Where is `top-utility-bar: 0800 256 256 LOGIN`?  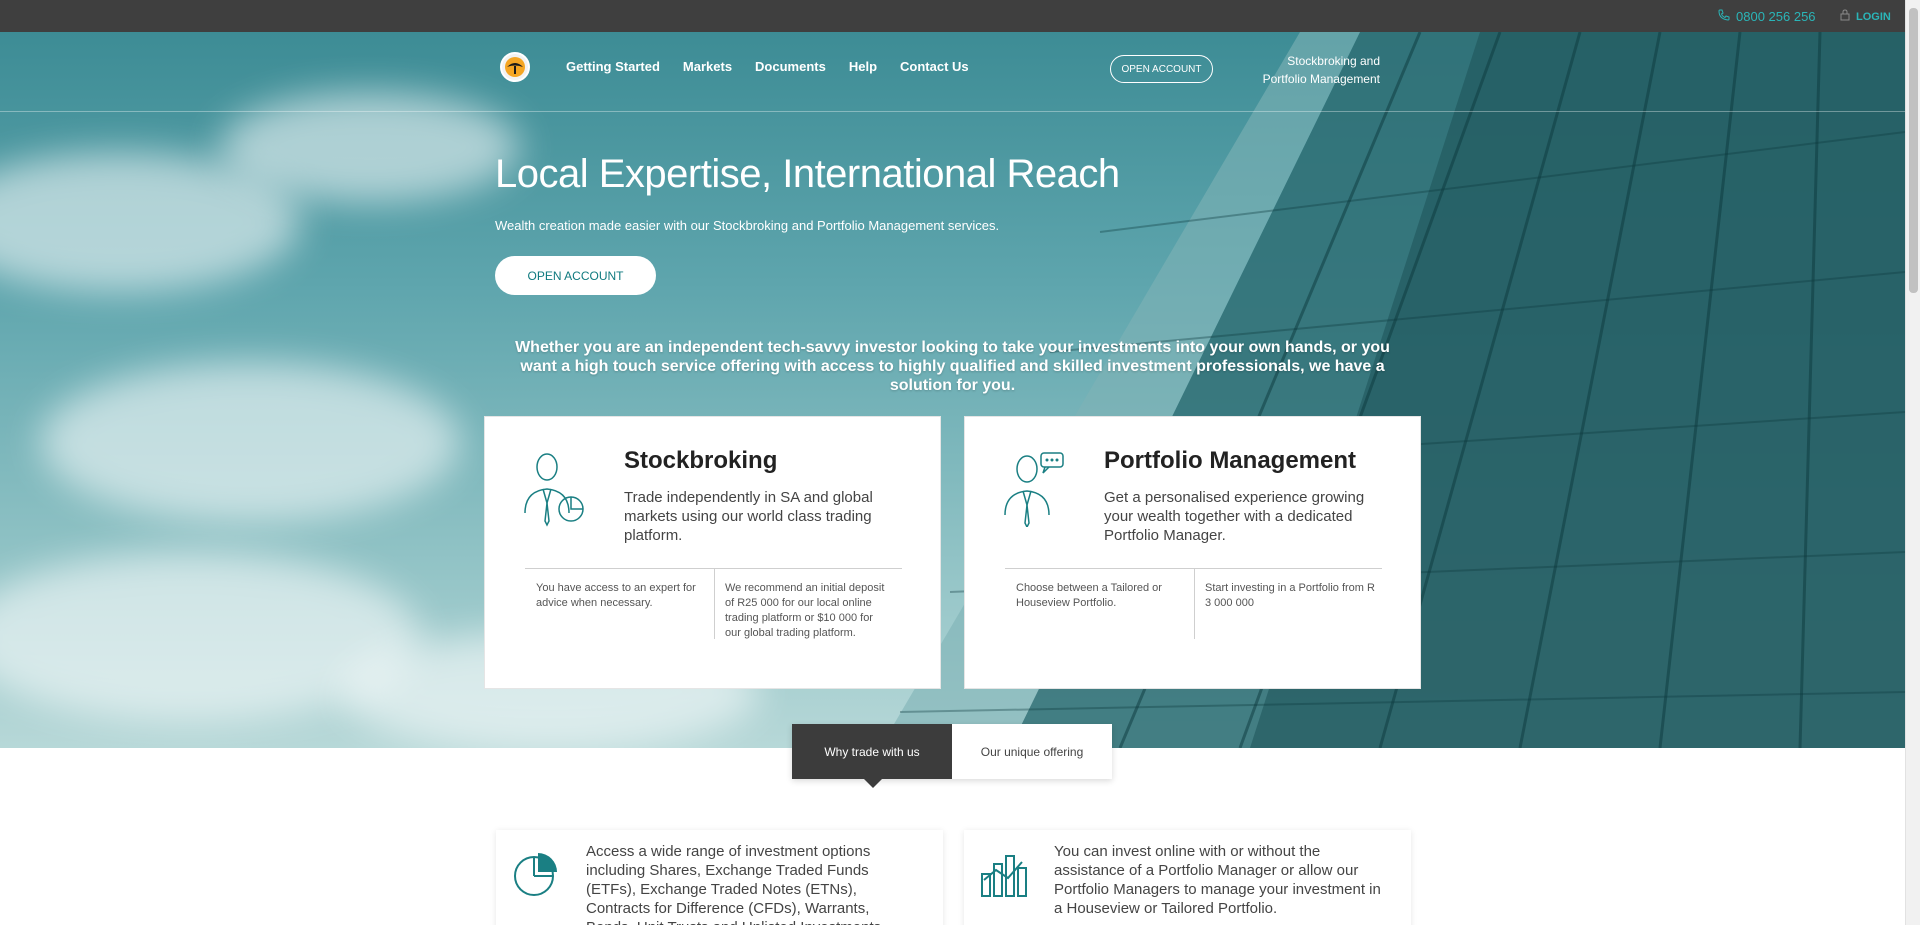 top-utility-bar: 0800 256 256 LOGIN is located at coordinates (952, 16).